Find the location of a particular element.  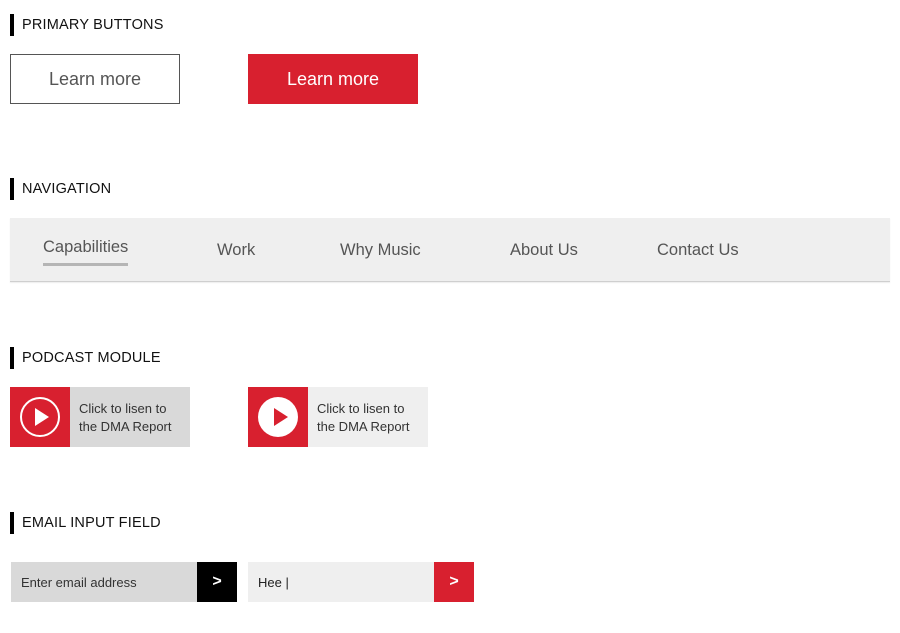

email-submit-button-red: > is located at coordinates (454, 582).